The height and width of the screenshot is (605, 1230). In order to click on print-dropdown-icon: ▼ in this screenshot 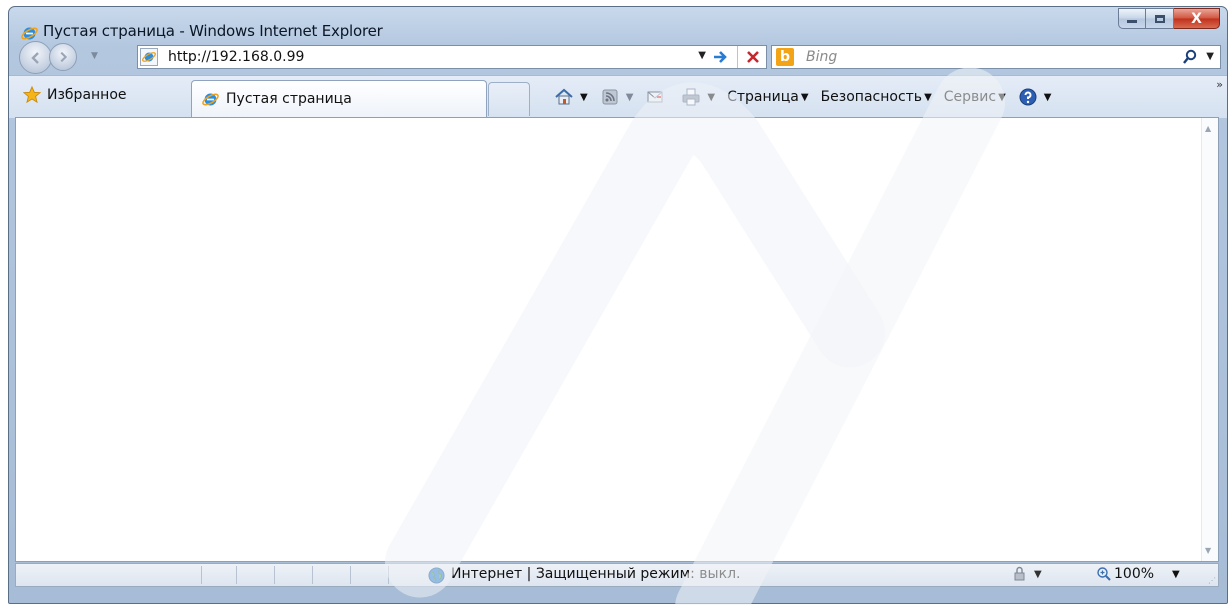, I will do `click(711, 97)`.